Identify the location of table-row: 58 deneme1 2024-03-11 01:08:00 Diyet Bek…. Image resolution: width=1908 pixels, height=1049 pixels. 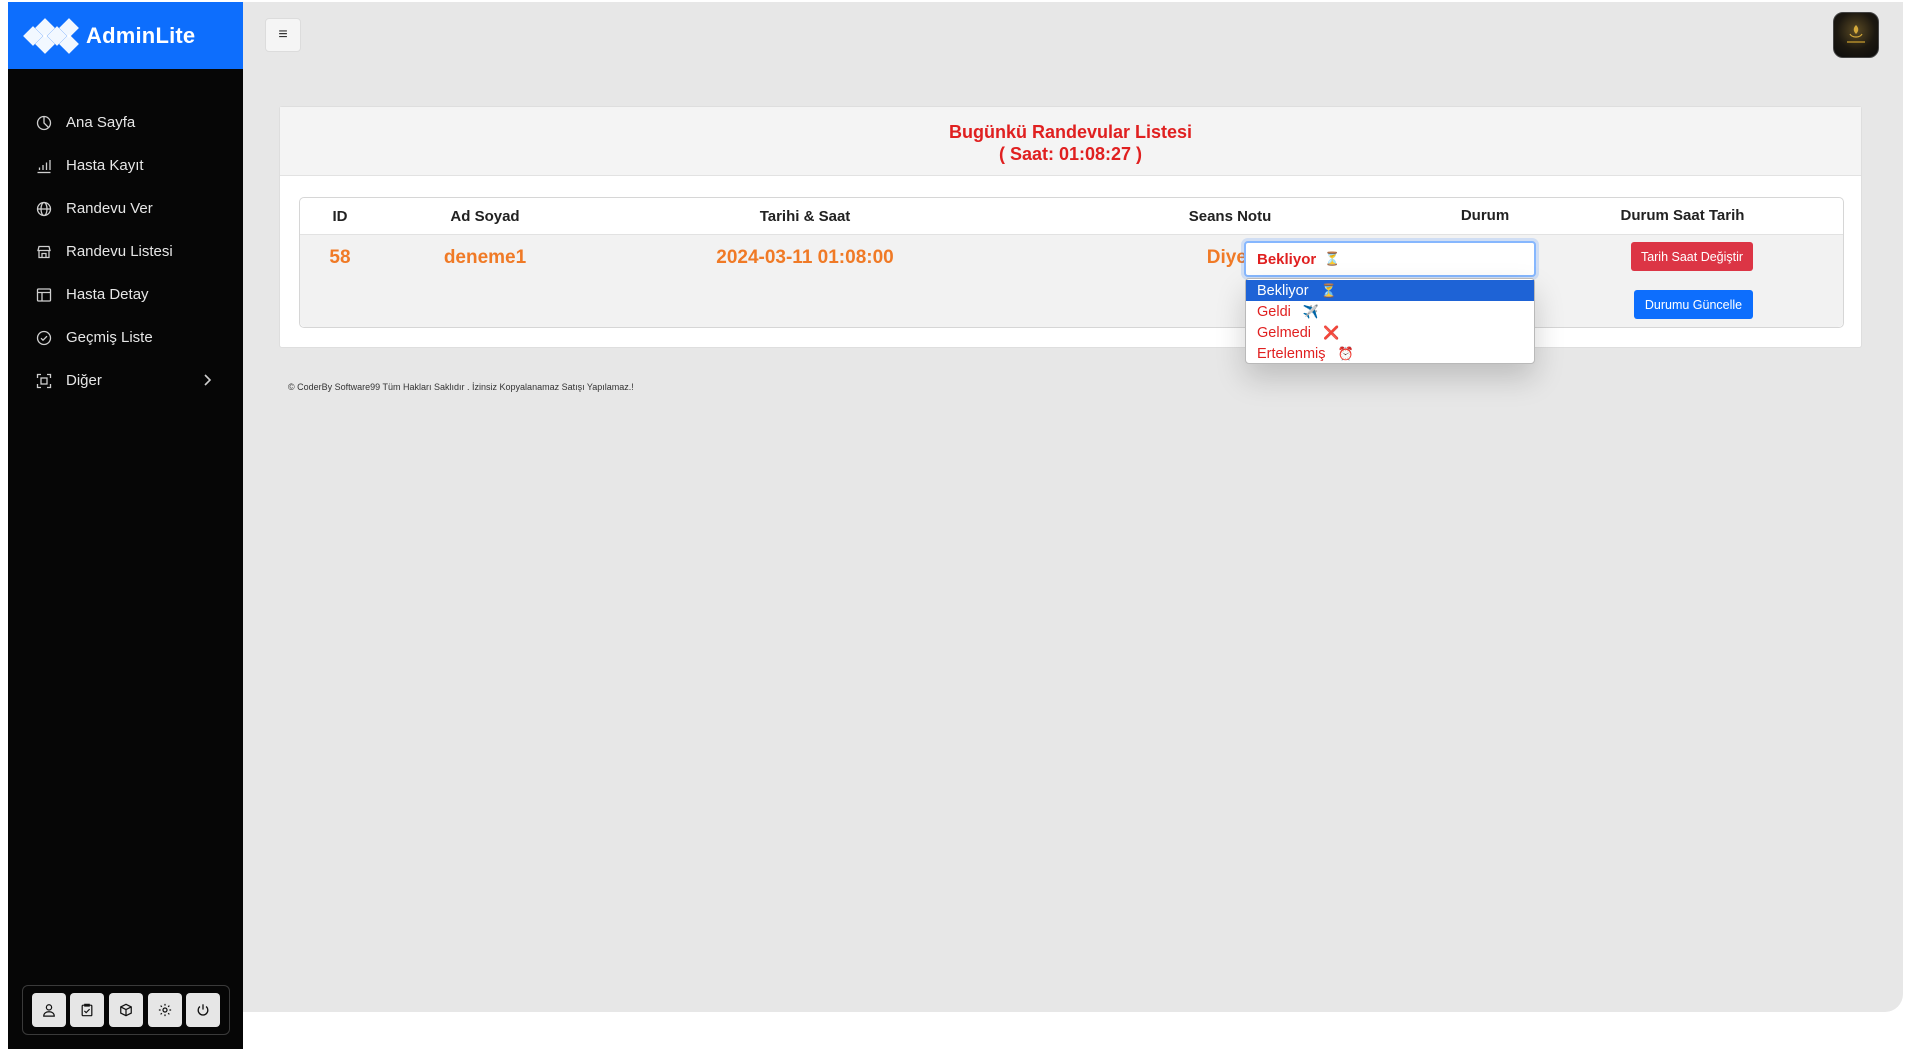
(1071, 299).